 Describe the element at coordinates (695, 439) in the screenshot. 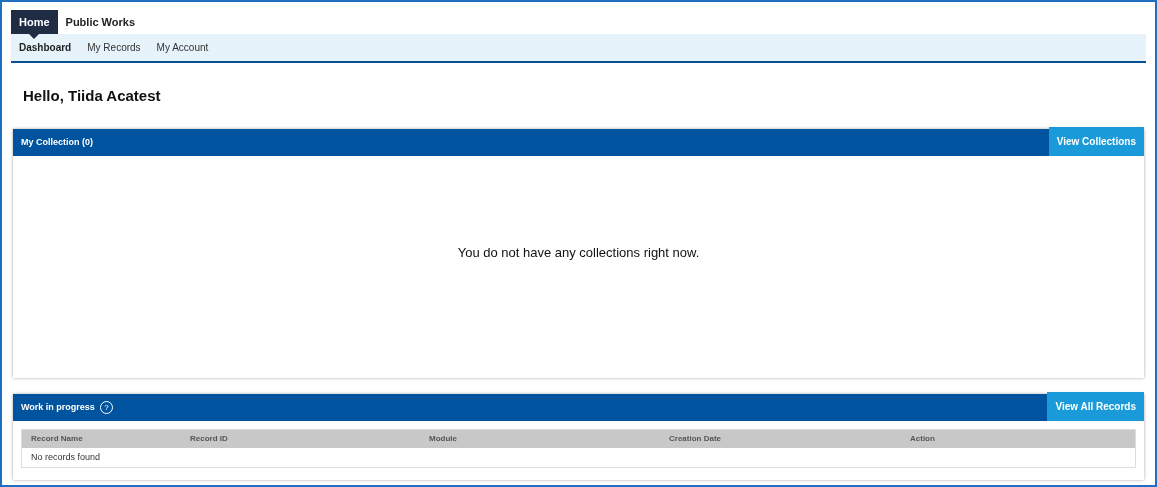

I see `column-header: Creation Date` at that location.